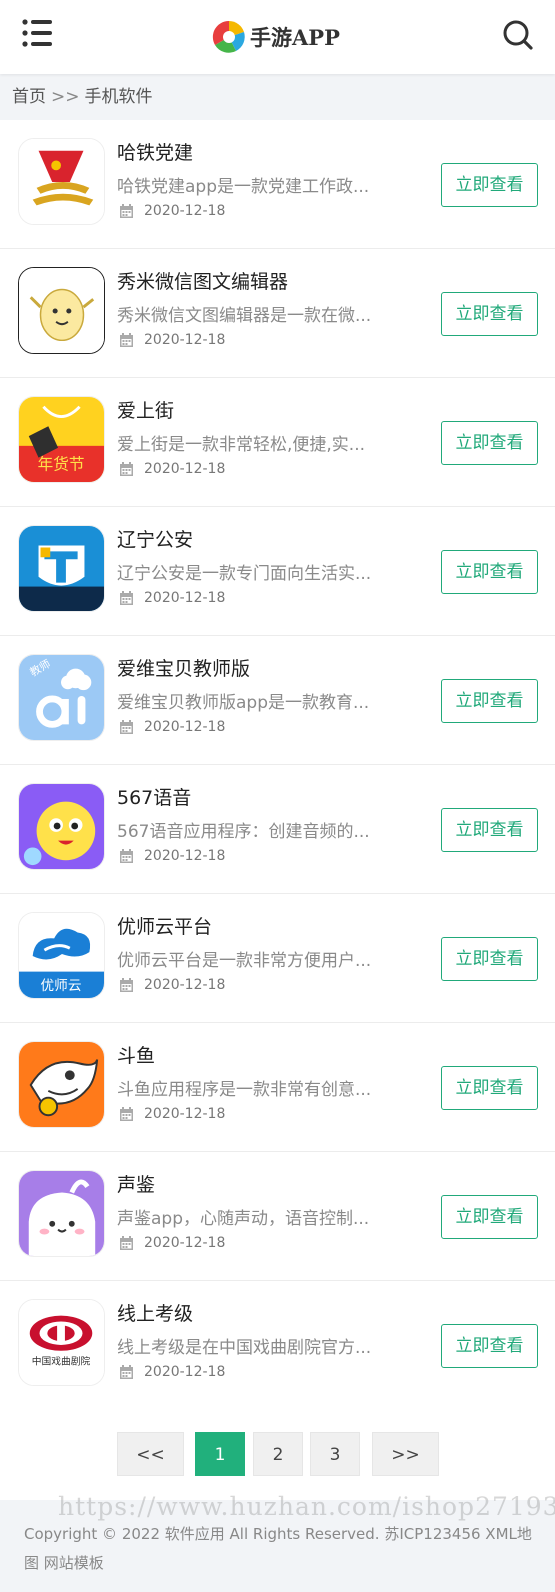 This screenshot has height=1592, width=555. What do you see at coordinates (145, 409) in the screenshot?
I see `app-title: 爱上街` at bounding box center [145, 409].